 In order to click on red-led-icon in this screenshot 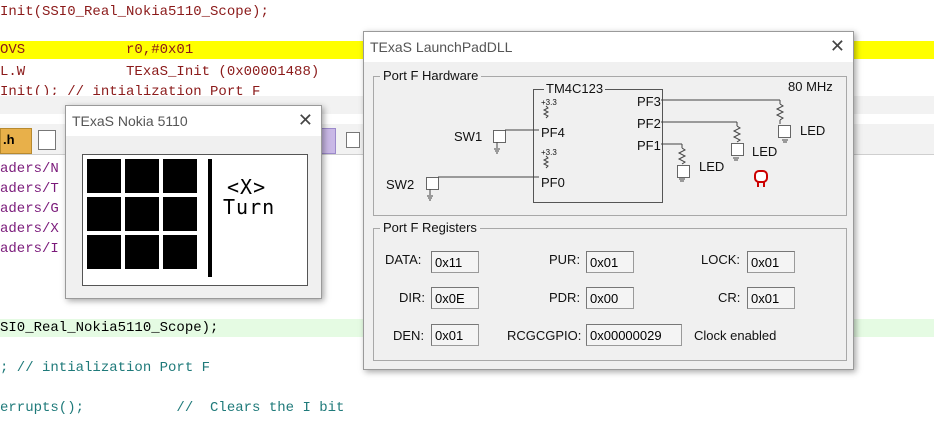, I will do `click(761, 179)`.